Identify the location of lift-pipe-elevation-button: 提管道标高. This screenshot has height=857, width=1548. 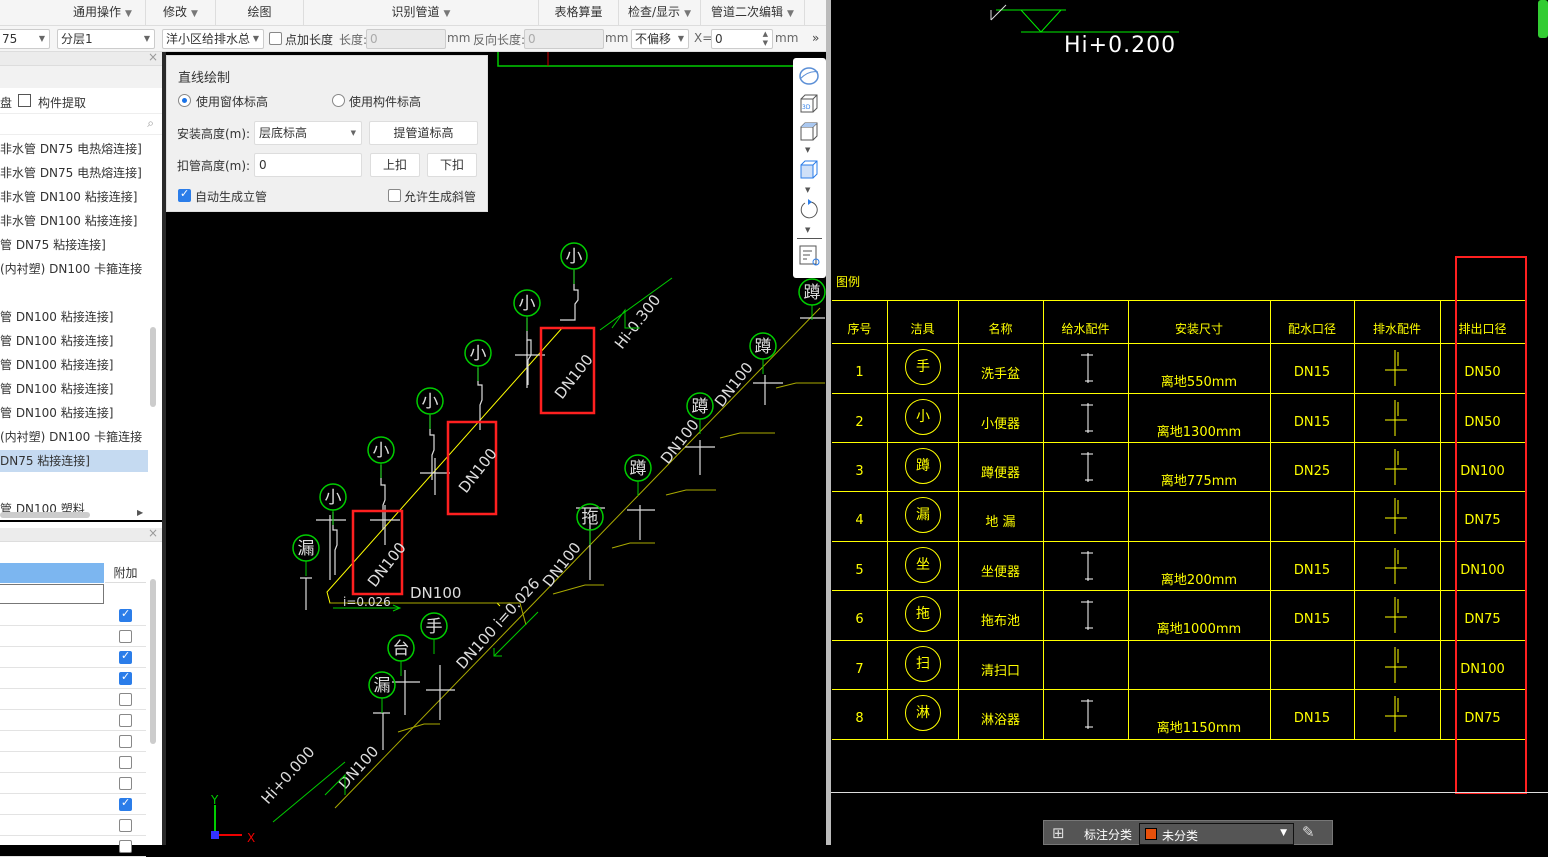
(423, 133).